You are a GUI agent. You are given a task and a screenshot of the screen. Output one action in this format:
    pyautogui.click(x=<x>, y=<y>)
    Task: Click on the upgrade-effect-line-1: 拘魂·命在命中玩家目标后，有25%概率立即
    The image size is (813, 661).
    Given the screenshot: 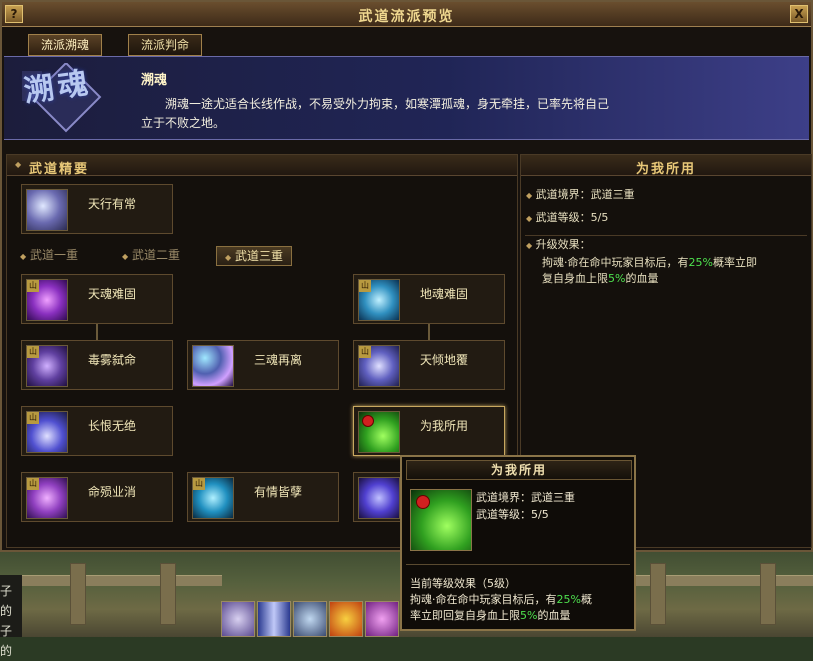 What is the action you would take?
    pyautogui.click(x=649, y=262)
    